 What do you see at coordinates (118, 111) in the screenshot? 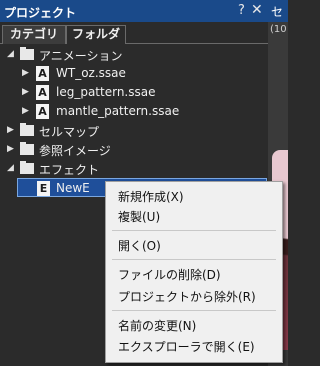
I see `tree-item-label: mantle_pattern.ssae` at bounding box center [118, 111].